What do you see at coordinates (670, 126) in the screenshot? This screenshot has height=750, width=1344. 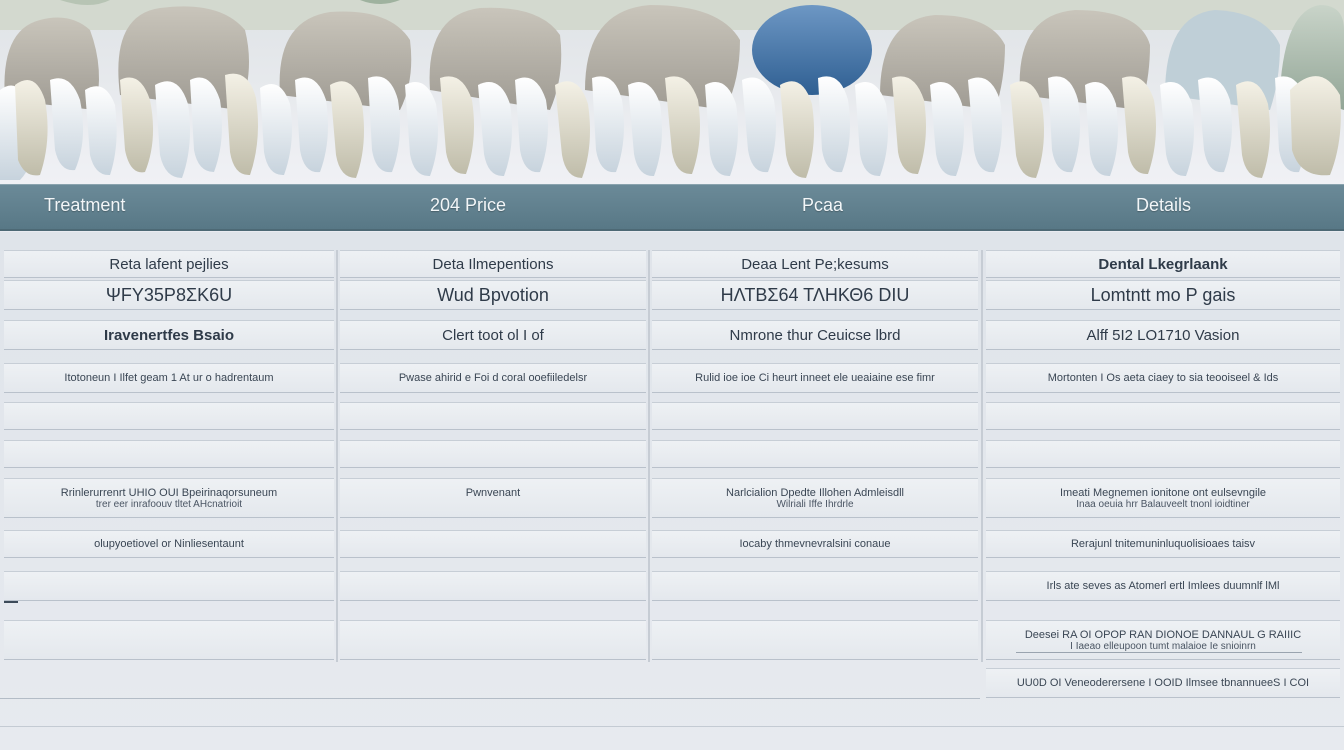 I see `front-teeth` at bounding box center [670, 126].